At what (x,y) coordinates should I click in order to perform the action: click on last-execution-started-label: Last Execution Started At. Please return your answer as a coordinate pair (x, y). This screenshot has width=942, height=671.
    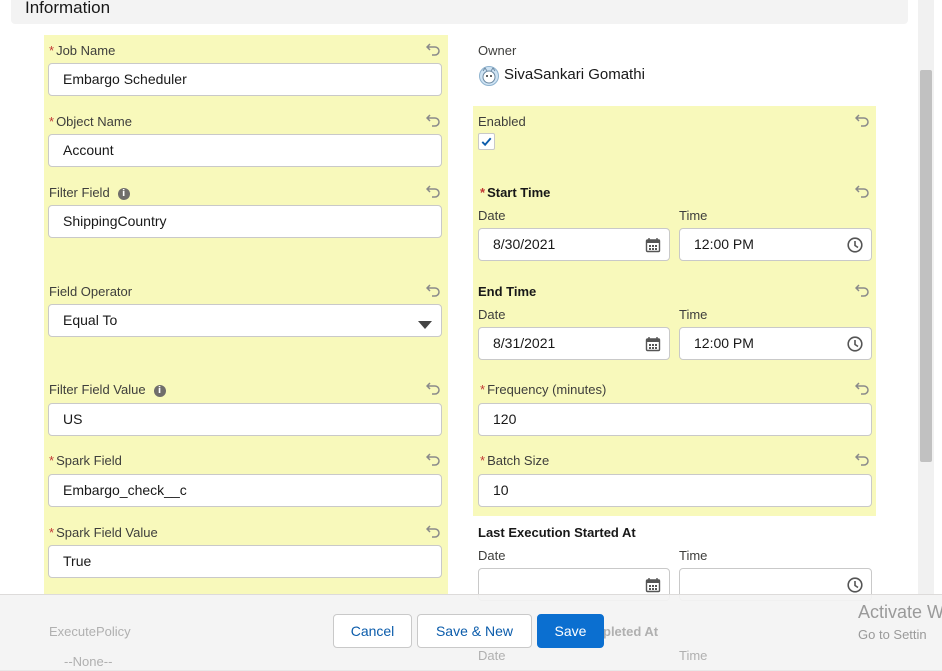
    Looking at the image, I should click on (557, 532).